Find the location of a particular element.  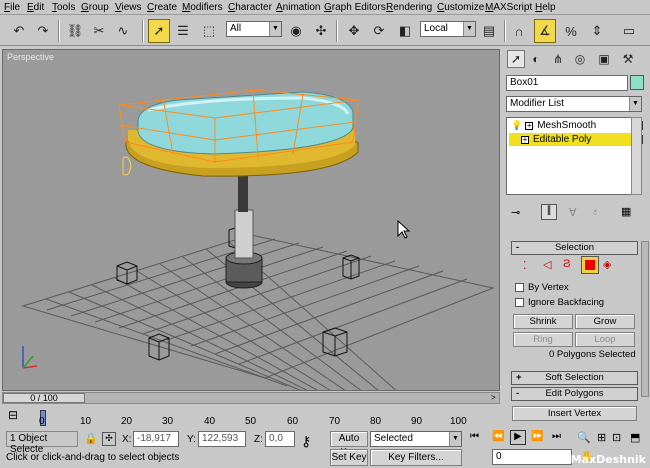

grow-button: Grow is located at coordinates (605, 321).